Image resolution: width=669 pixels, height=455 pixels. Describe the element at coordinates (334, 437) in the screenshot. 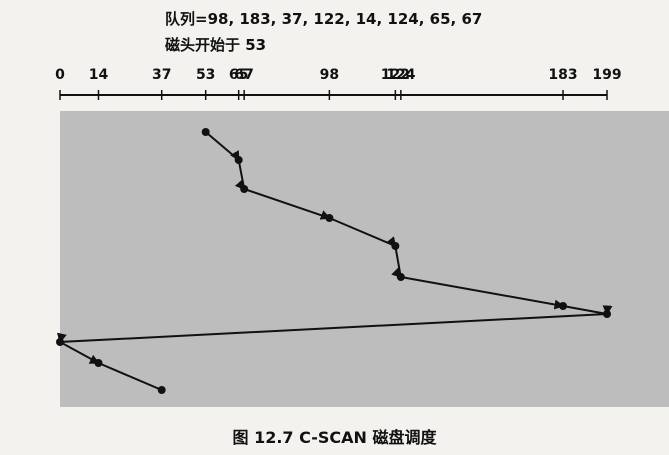

I see `figure-caption: 图 12.7 C-SCAN 磁盘调度` at that location.